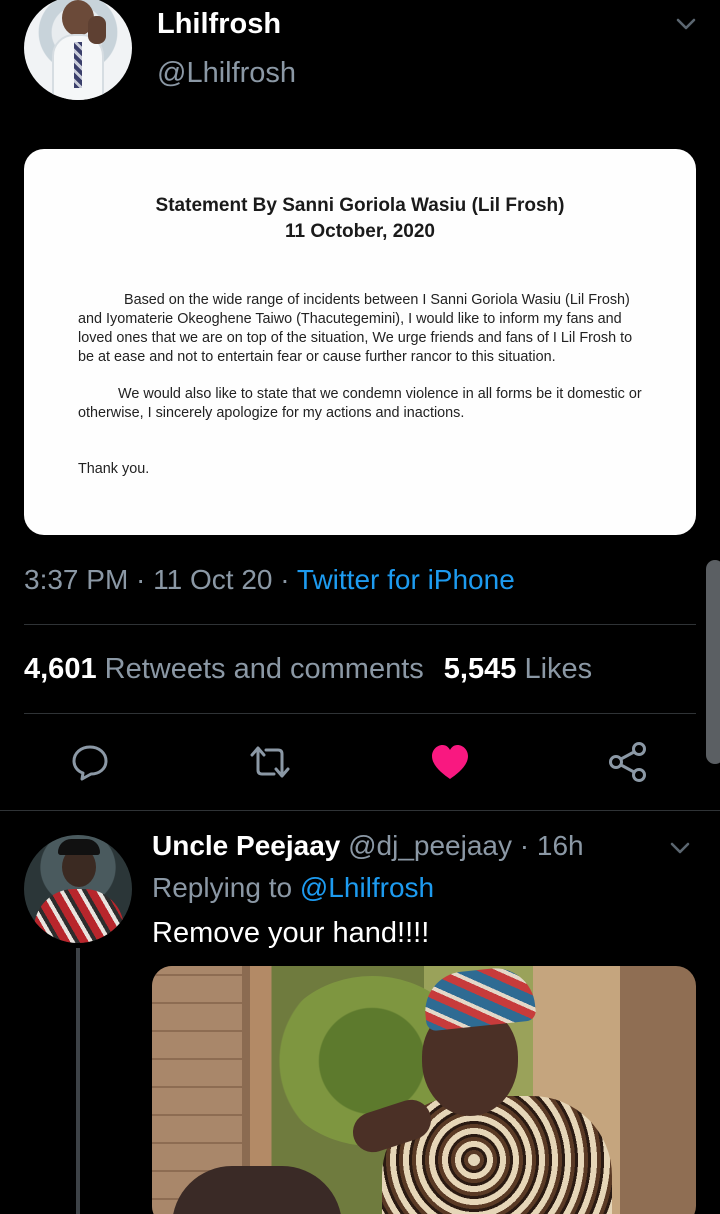 The height and width of the screenshot is (1214, 720). What do you see at coordinates (430, 845) in the screenshot?
I see `reply-handle: @dj_peejaay` at bounding box center [430, 845].